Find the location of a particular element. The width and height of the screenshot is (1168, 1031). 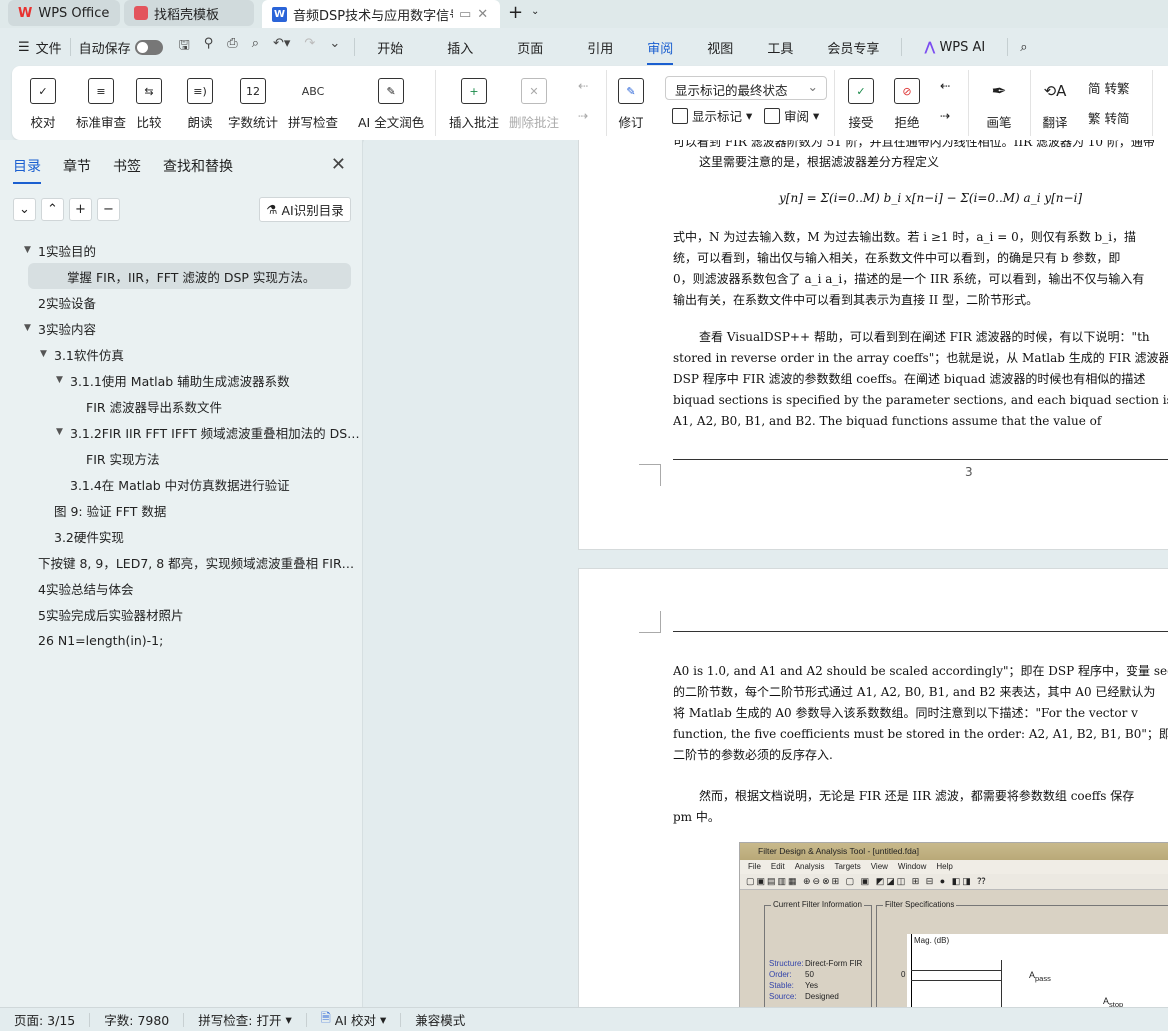

menu-references: 引用 is located at coordinates (600, 47).